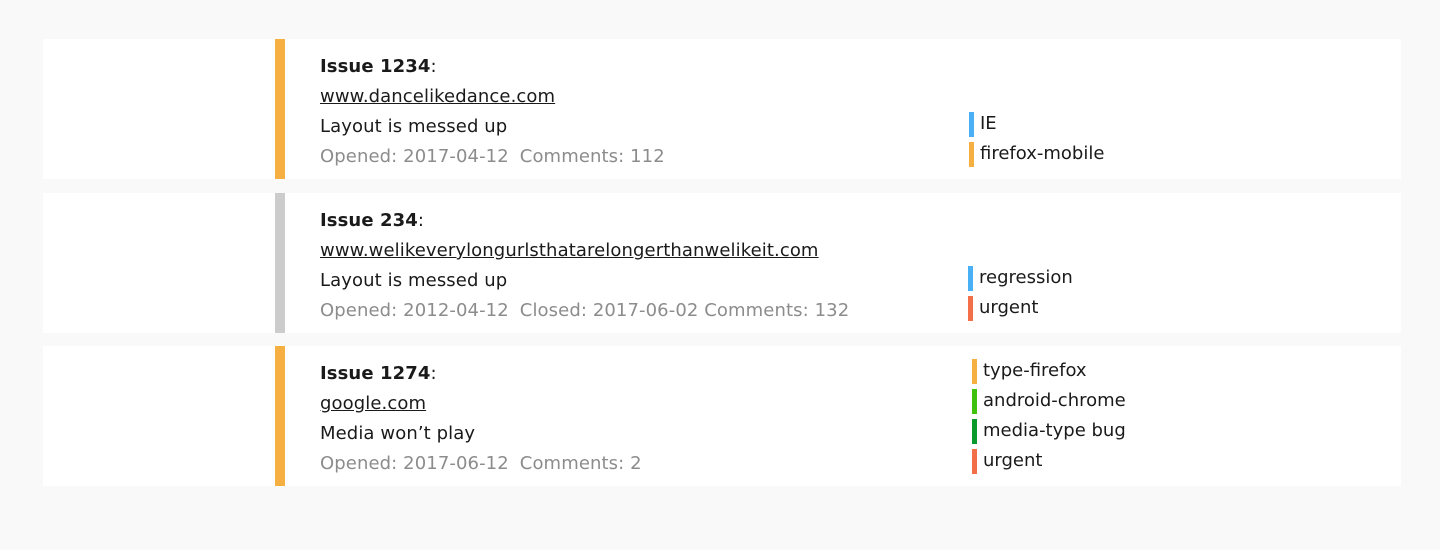 This screenshot has height=550, width=1440. What do you see at coordinates (1036, 154) in the screenshot?
I see `label-tag: firefox-mobile` at bounding box center [1036, 154].